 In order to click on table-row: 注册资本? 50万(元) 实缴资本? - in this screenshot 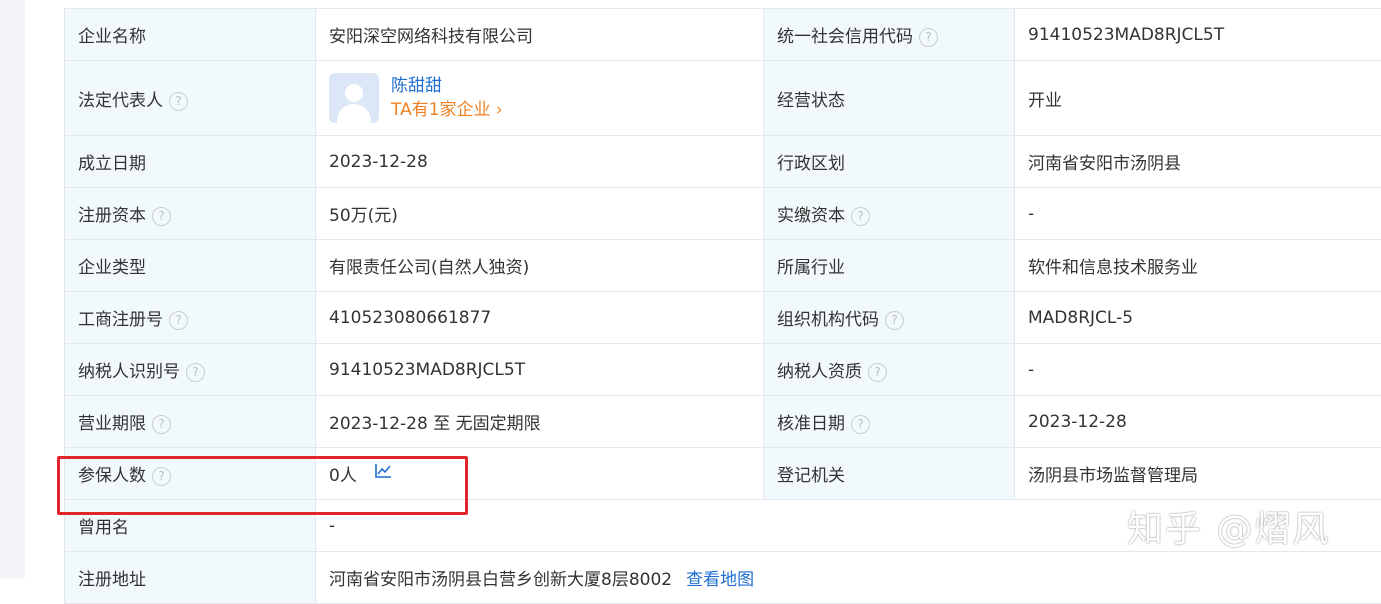, I will do `click(723, 214)`.